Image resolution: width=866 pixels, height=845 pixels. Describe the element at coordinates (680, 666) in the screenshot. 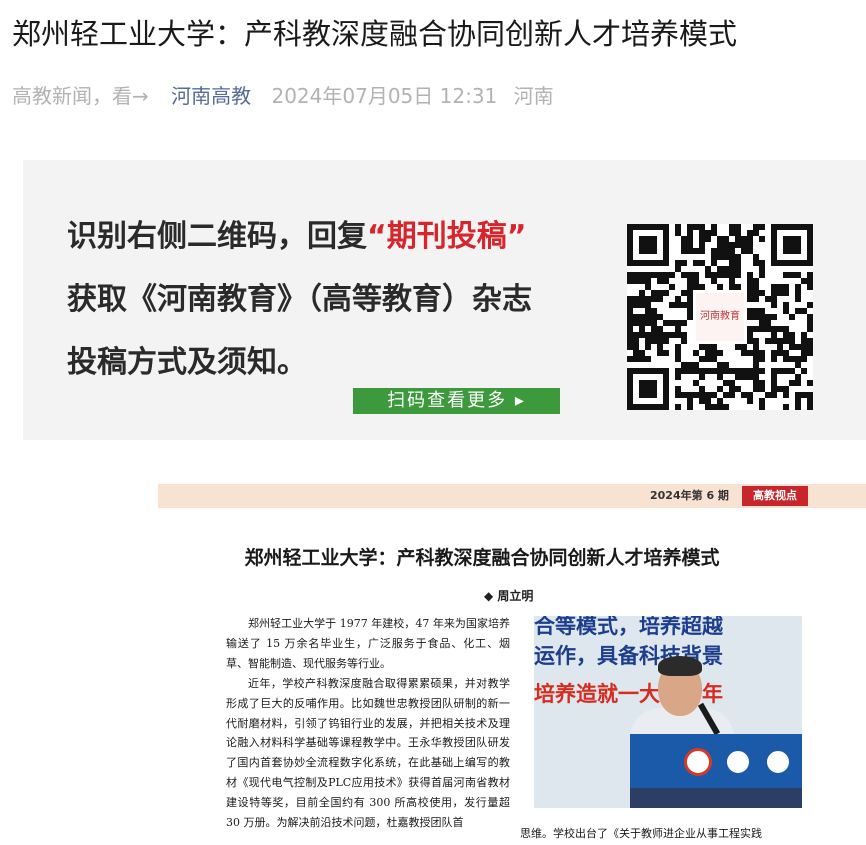

I see `speaker-hair` at that location.